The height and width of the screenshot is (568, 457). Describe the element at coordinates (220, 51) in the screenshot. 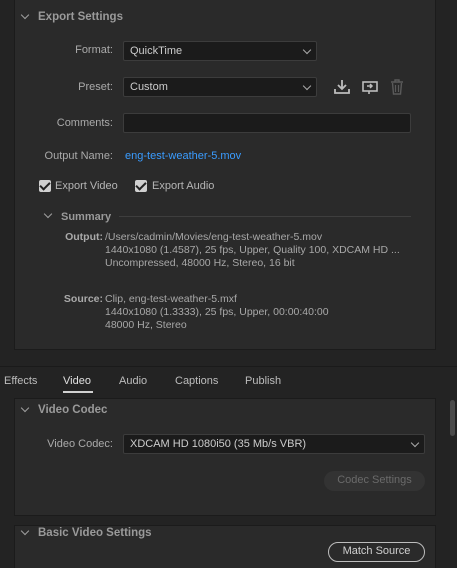

I see `format-select: QuickTime` at that location.